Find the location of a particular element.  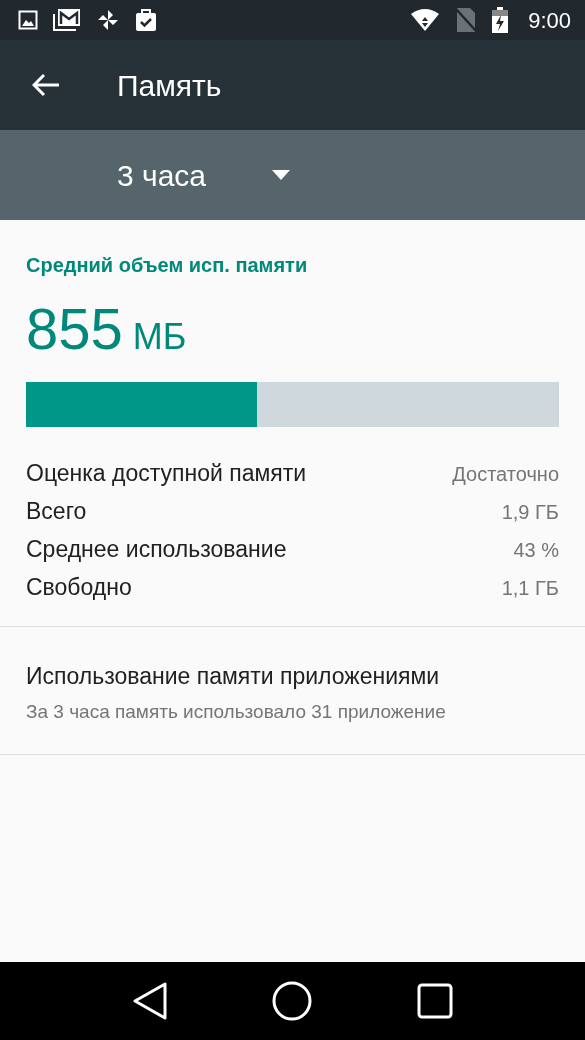

clipboard-check-icon is located at coordinates (146, 20).